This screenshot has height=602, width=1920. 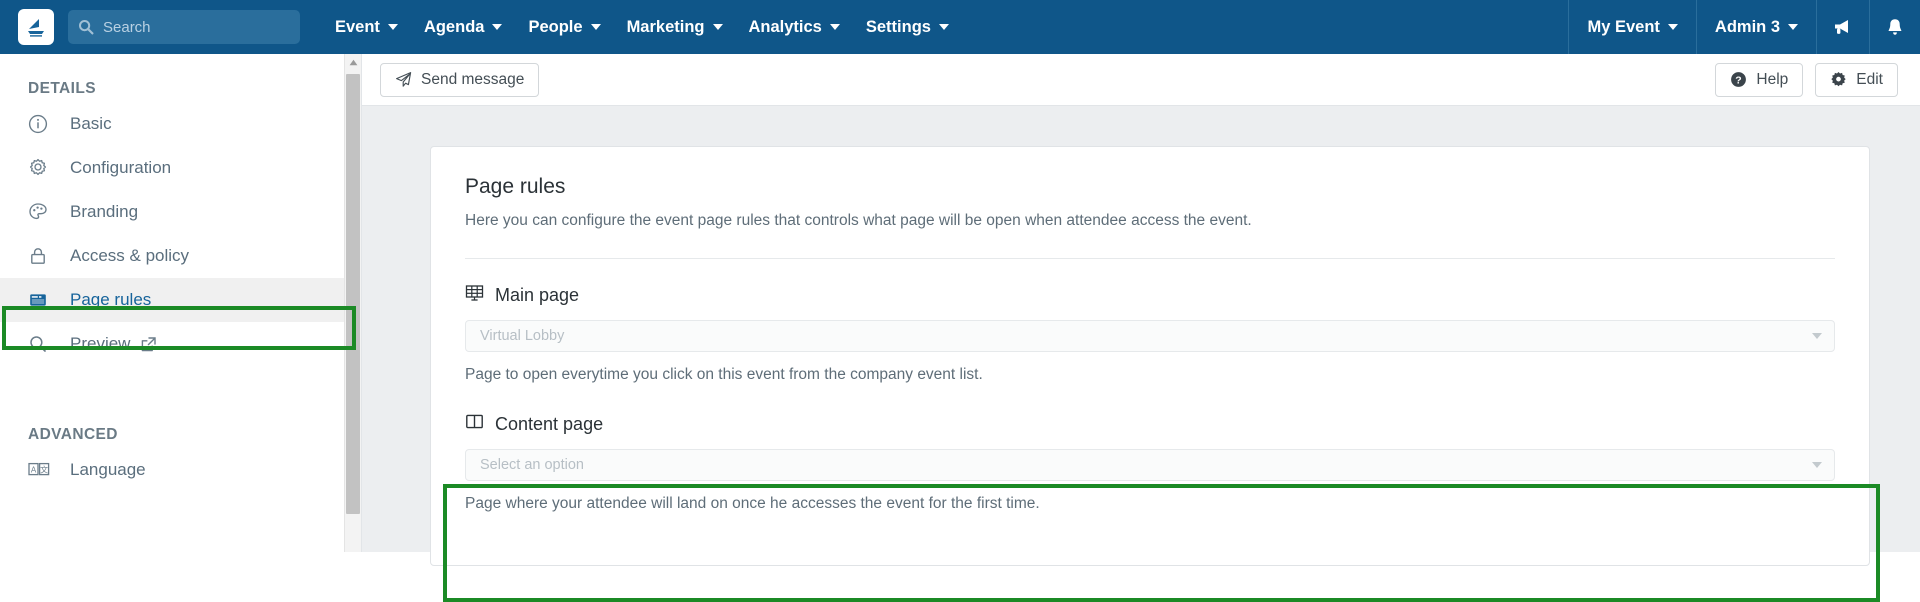 What do you see at coordinates (1150, 336) in the screenshot?
I see `main-page-select: Virtual Lobby` at bounding box center [1150, 336].